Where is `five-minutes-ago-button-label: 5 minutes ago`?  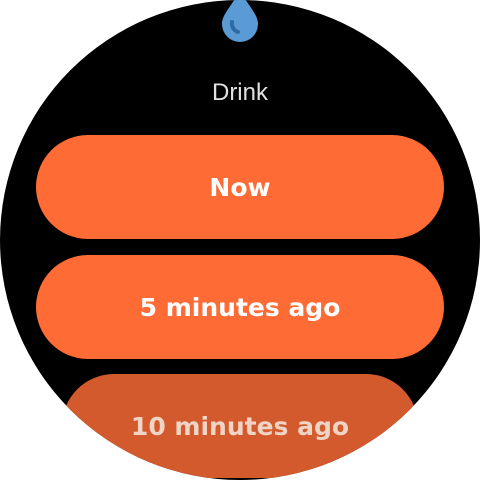
five-minutes-ago-button-label: 5 minutes ago is located at coordinates (240, 307).